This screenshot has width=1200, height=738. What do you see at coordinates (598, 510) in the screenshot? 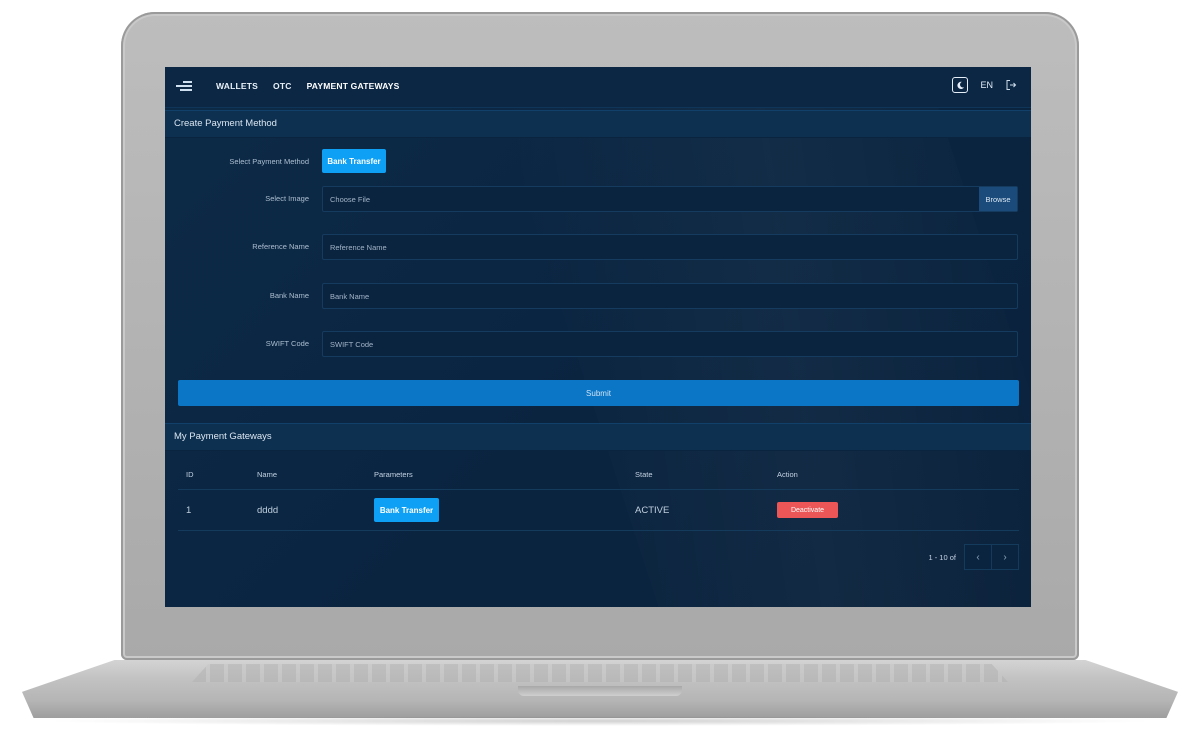
I see `table-row: 1 dddd Bank Transfer ACTIVE Deactivate` at bounding box center [598, 510].